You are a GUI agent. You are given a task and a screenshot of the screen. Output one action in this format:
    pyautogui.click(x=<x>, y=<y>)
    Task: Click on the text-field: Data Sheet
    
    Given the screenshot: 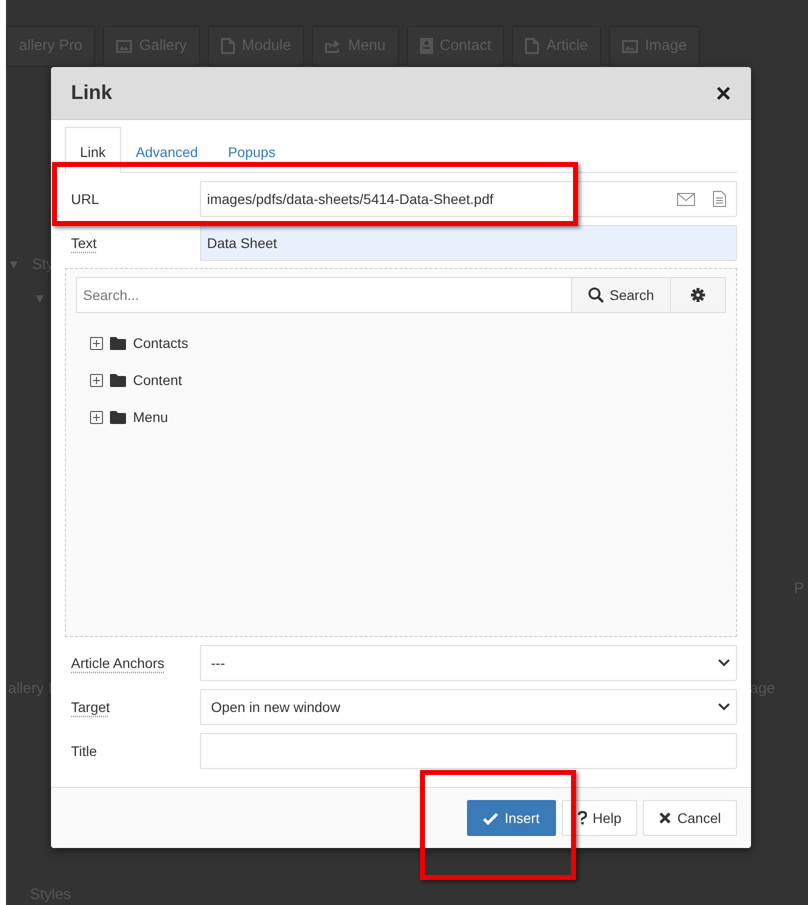 What is the action you would take?
    pyautogui.click(x=468, y=243)
    